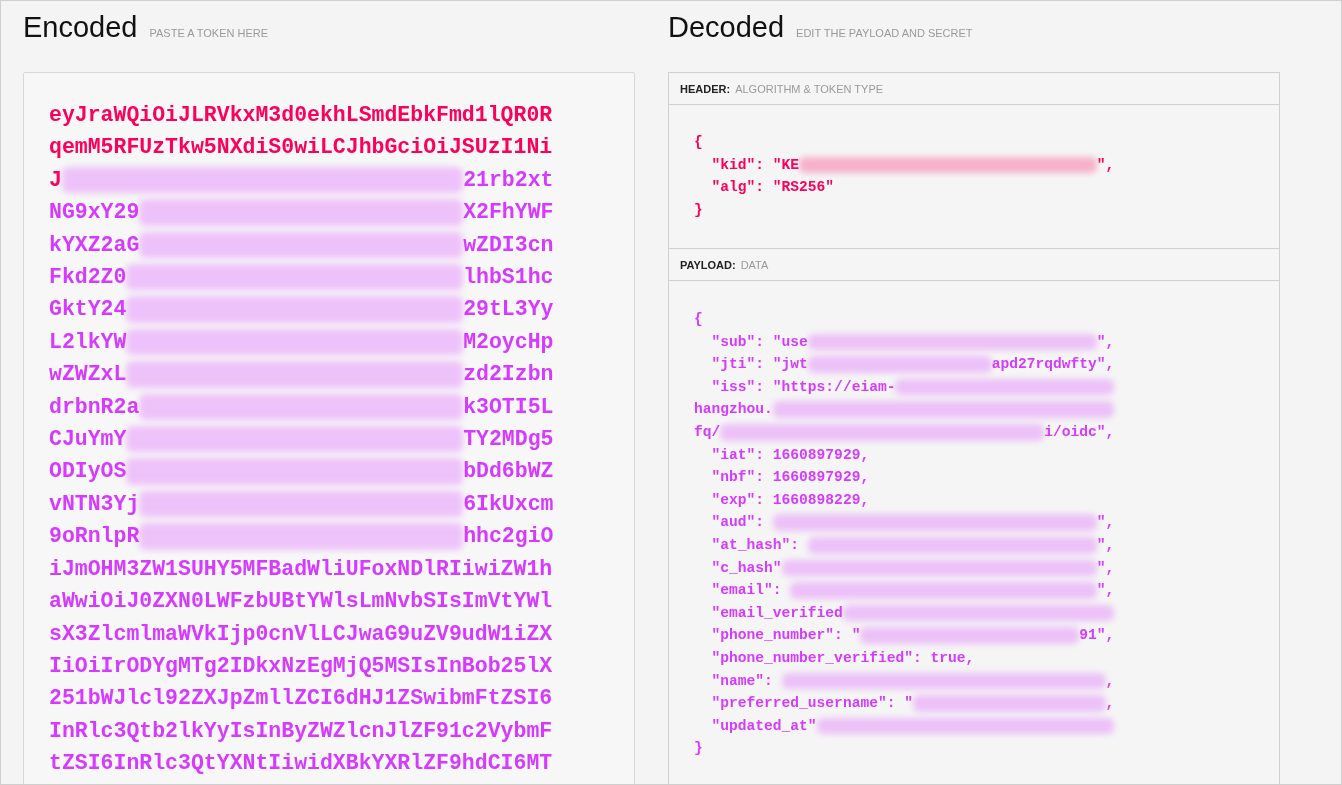 The height and width of the screenshot is (785, 1342). What do you see at coordinates (301, 764) in the screenshot?
I see `code-text: tZSI6InRlc3QtYXNtIiwidXBkYXRlZF9hdCI6MT` at bounding box center [301, 764].